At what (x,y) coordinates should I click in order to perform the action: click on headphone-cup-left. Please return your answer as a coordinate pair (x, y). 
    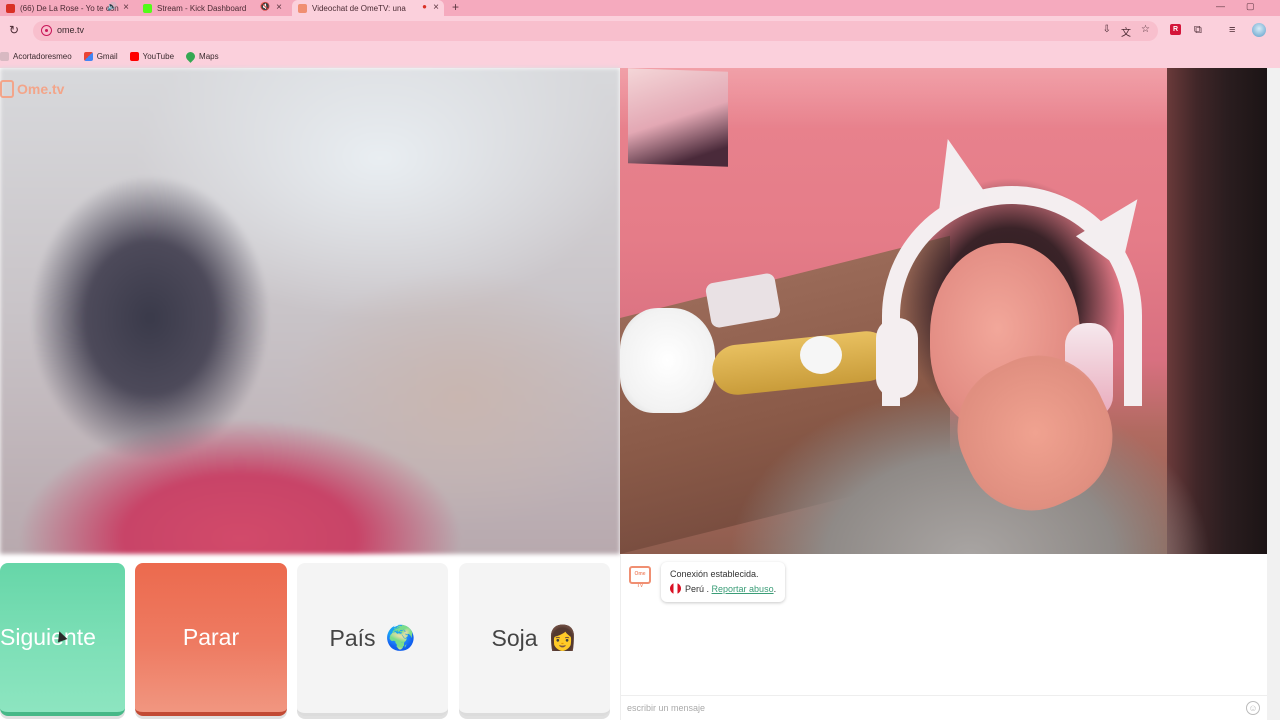
    Looking at the image, I should click on (897, 358).